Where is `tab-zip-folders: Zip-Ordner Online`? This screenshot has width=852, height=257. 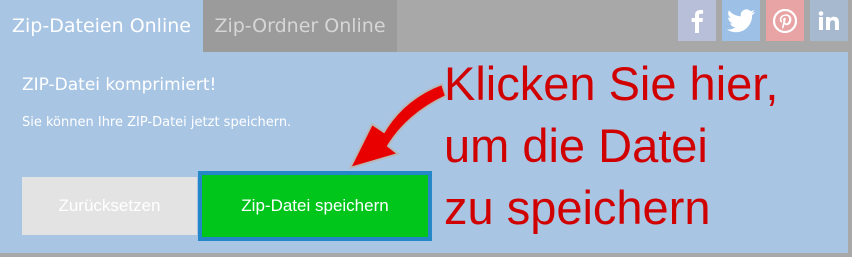
tab-zip-folders: Zip-Ordner Online is located at coordinates (300, 26).